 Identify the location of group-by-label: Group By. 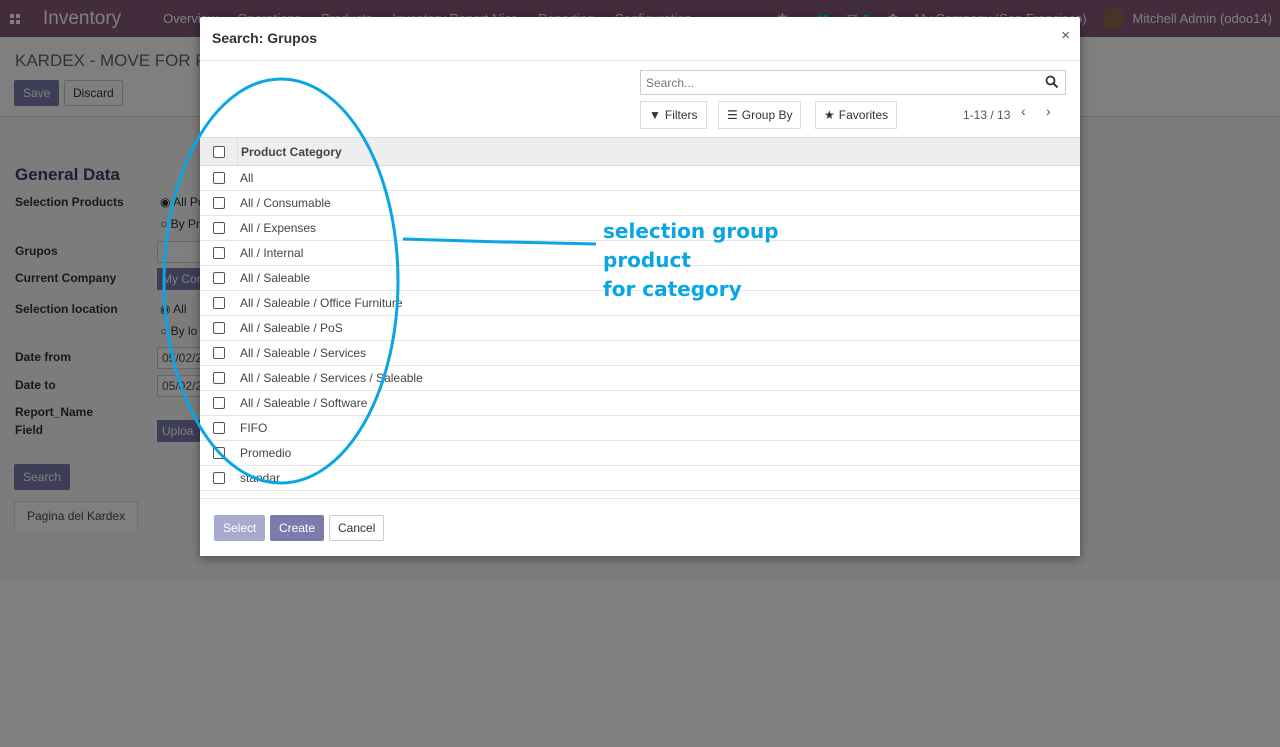
(767, 115).